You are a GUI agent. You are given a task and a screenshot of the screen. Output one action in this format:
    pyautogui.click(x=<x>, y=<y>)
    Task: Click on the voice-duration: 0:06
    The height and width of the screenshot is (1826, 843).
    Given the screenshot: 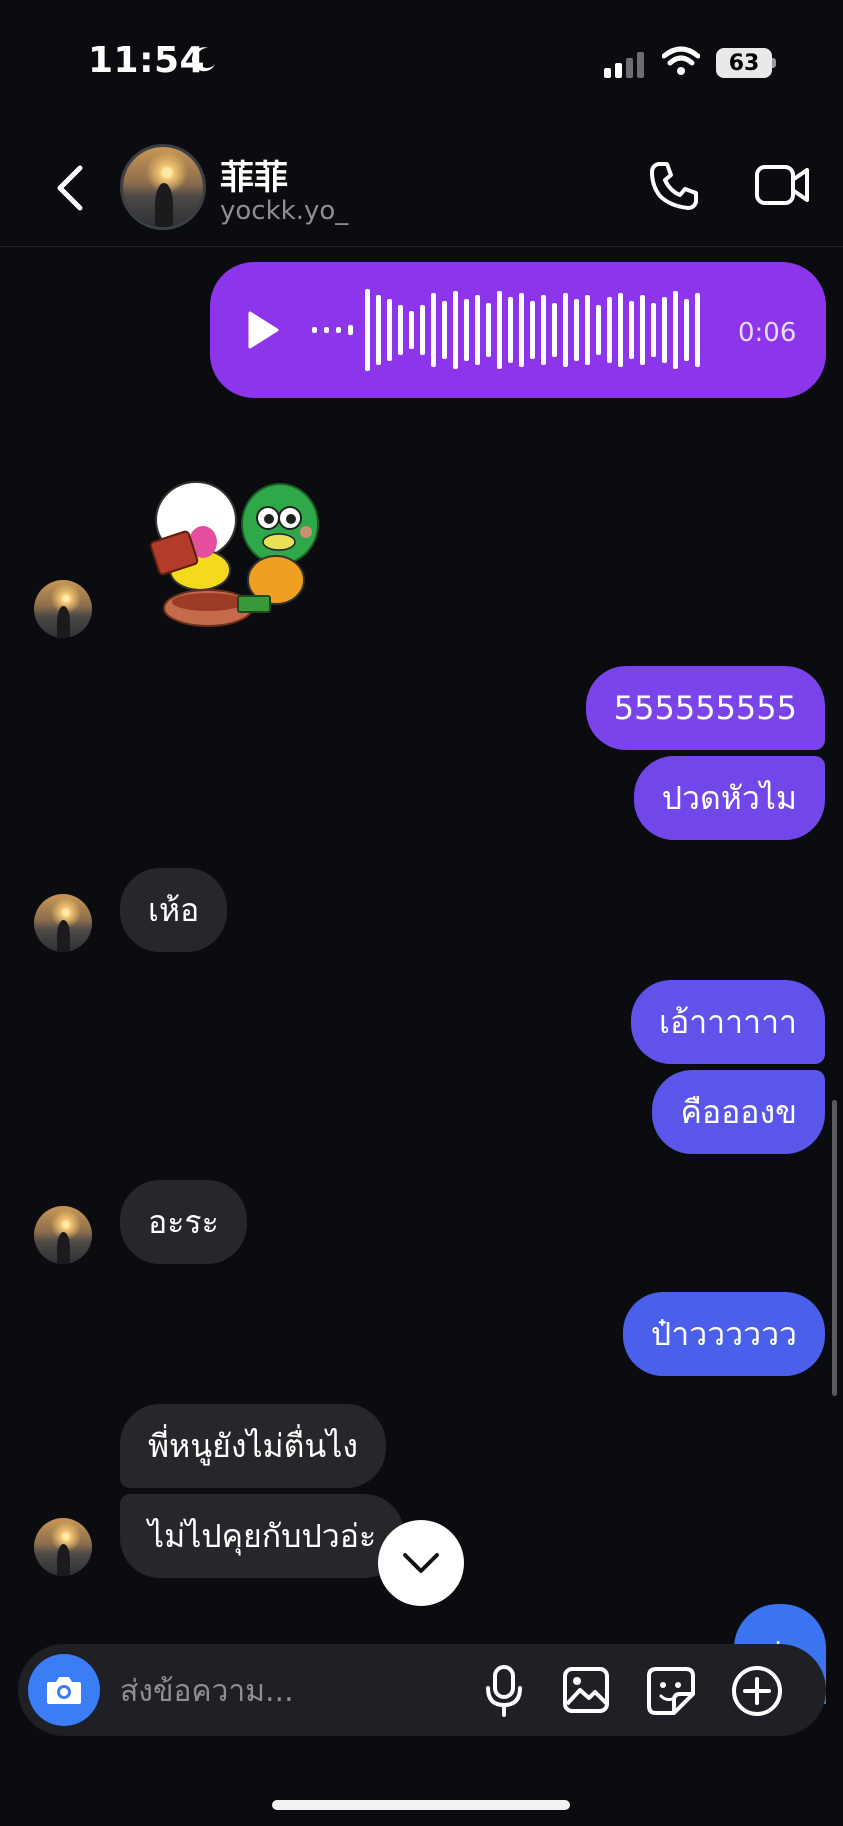 What is the action you would take?
    pyautogui.click(x=767, y=333)
    